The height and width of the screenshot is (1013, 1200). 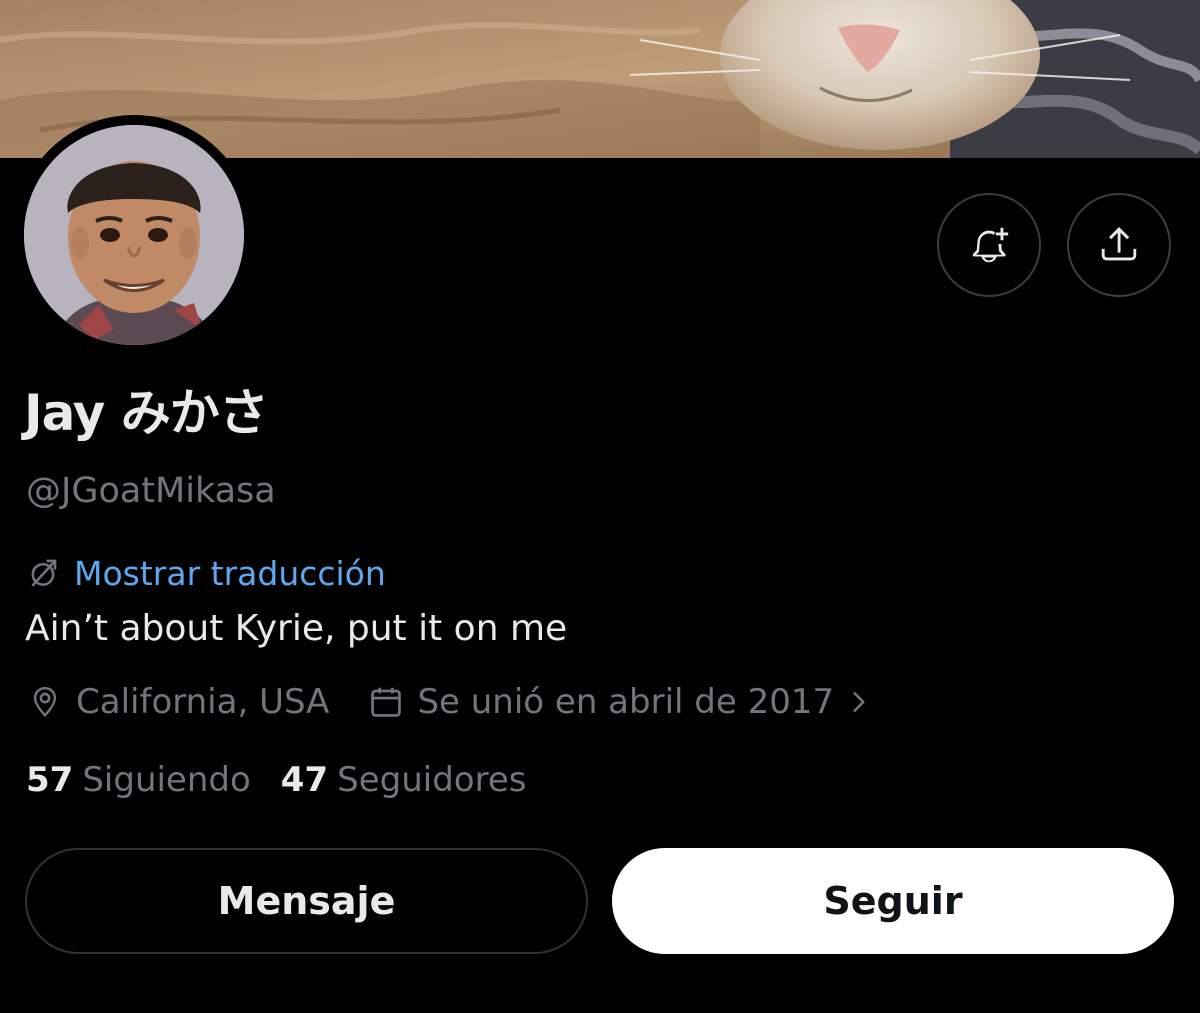 What do you see at coordinates (166, 780) in the screenshot?
I see `following-label: Siguiendo` at bounding box center [166, 780].